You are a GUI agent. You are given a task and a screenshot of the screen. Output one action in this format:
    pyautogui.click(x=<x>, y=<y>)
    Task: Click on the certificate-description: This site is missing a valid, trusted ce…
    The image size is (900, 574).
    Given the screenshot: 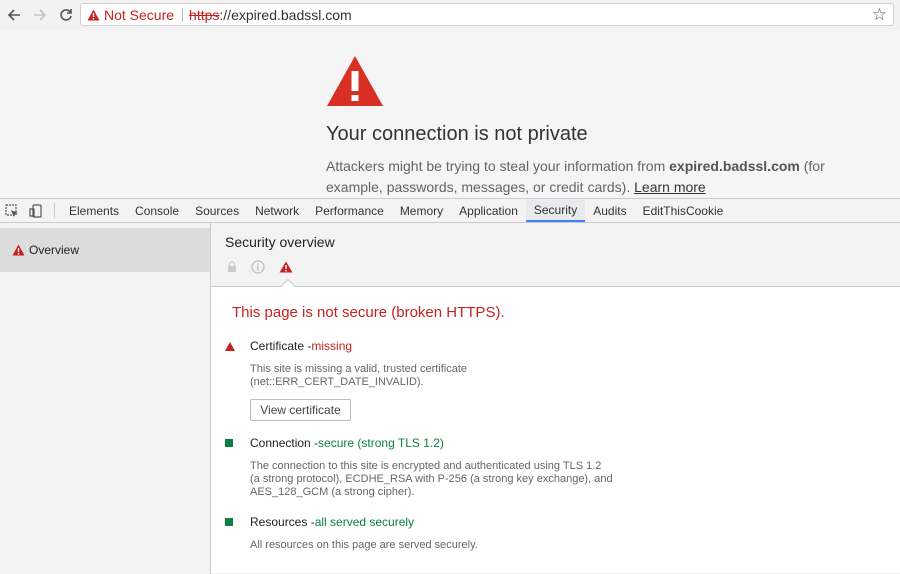 What is the action you would take?
    pyautogui.click(x=440, y=376)
    